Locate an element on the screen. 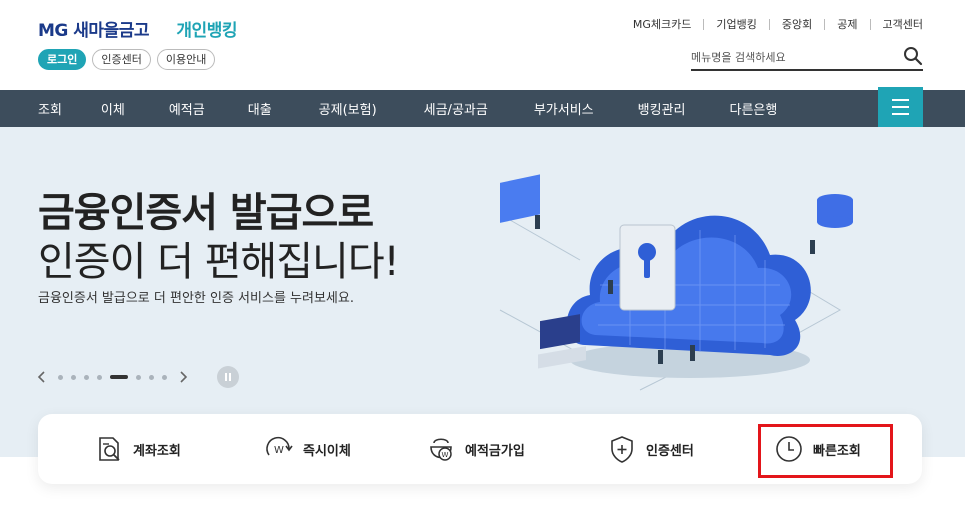  pause-icon-bar is located at coordinates (230, 377).